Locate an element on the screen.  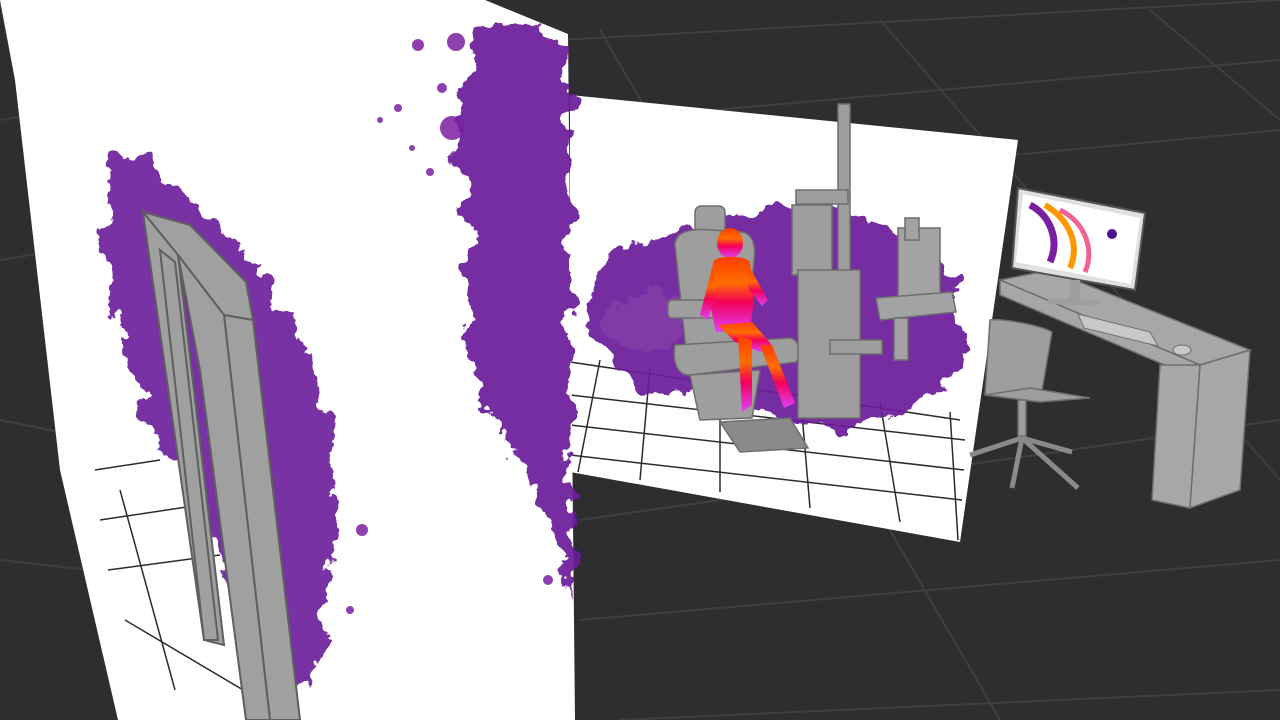
mouse is located at coordinates (1182, 350).